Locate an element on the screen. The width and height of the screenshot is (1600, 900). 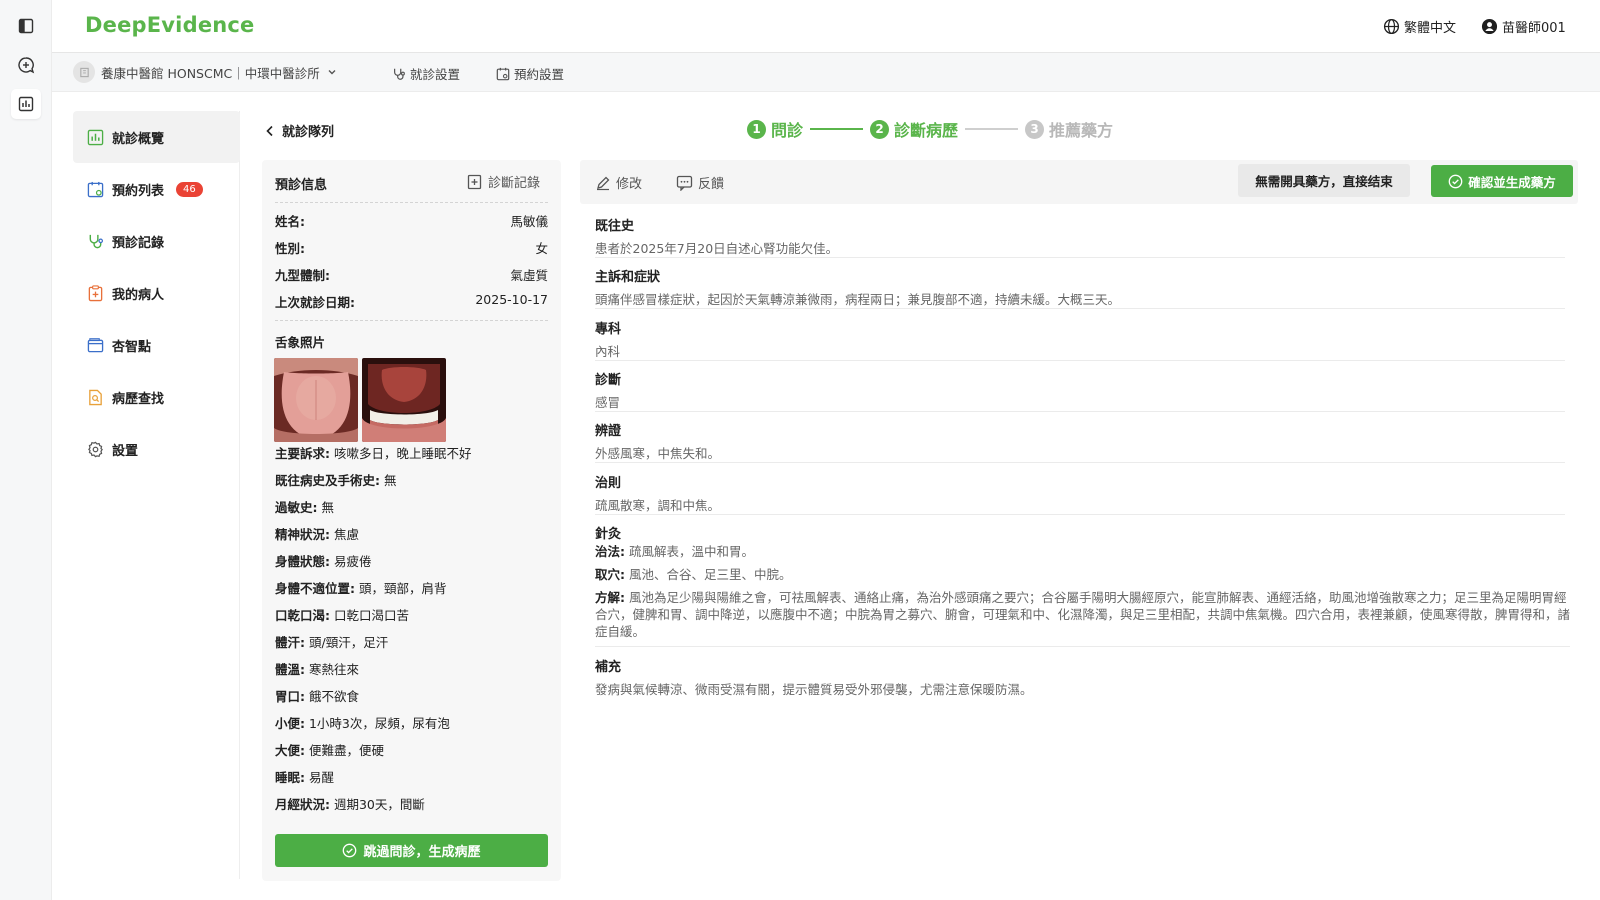
step-consultation: 1 問診 is located at coordinates (775, 129).